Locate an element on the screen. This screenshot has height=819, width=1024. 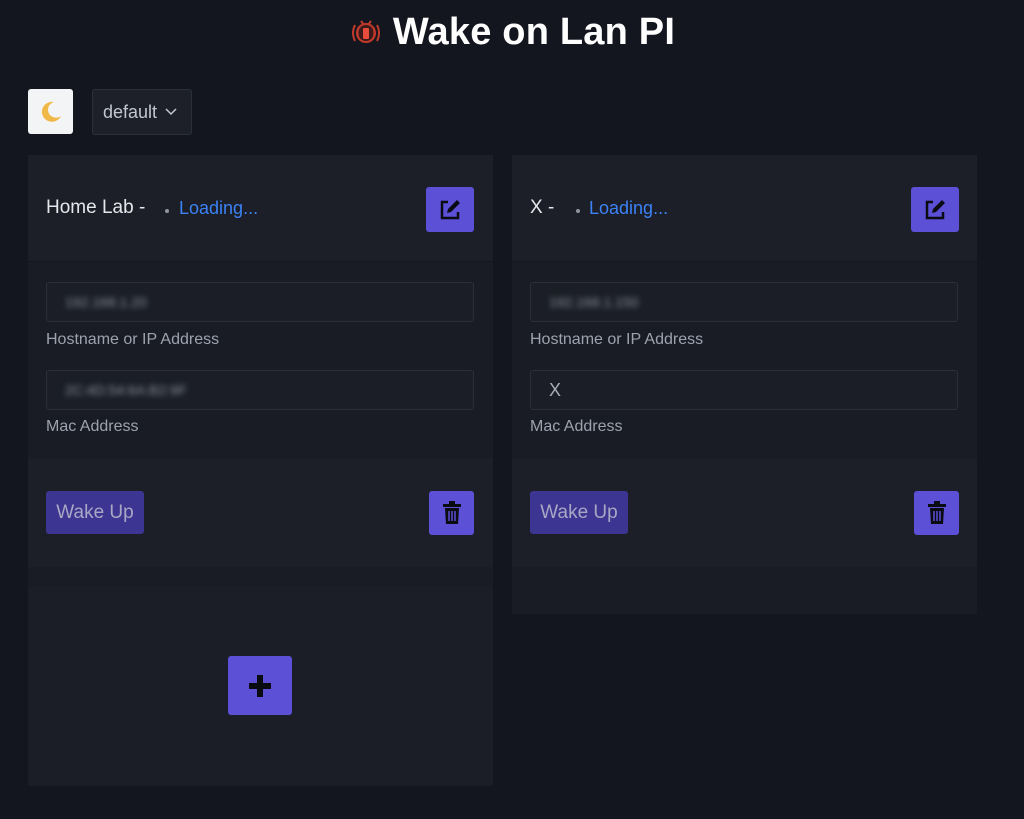
mac-address-field: 2C:4D:54:6A:B2:9F is located at coordinates (260, 390).